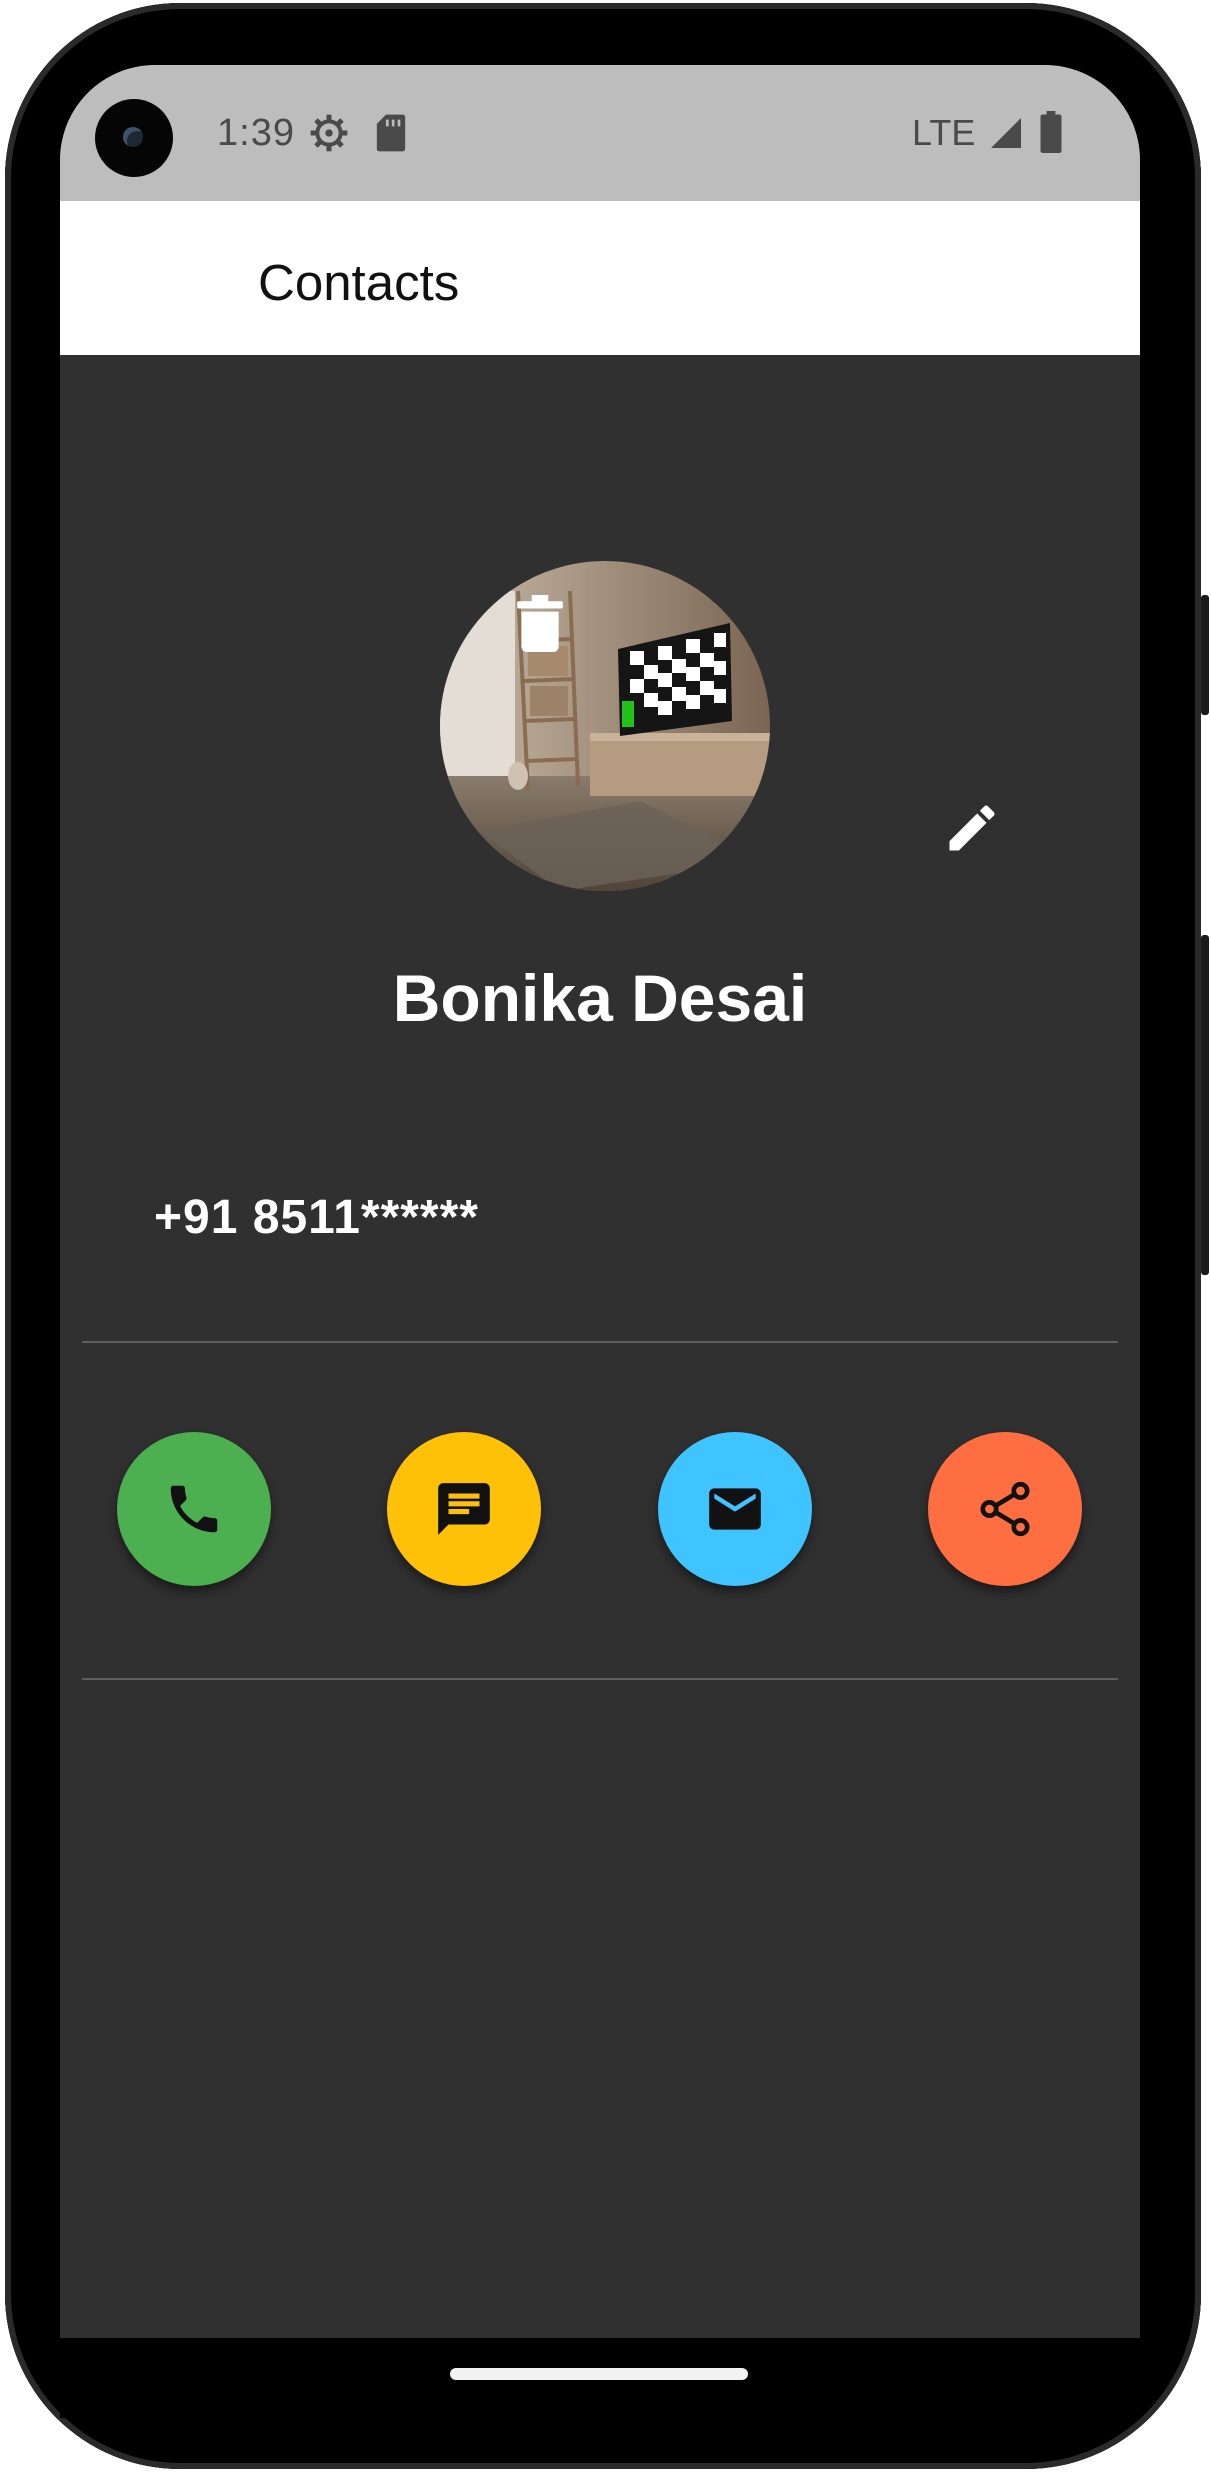  I want to click on phone-number: +91 8511******, so click(316, 1217).